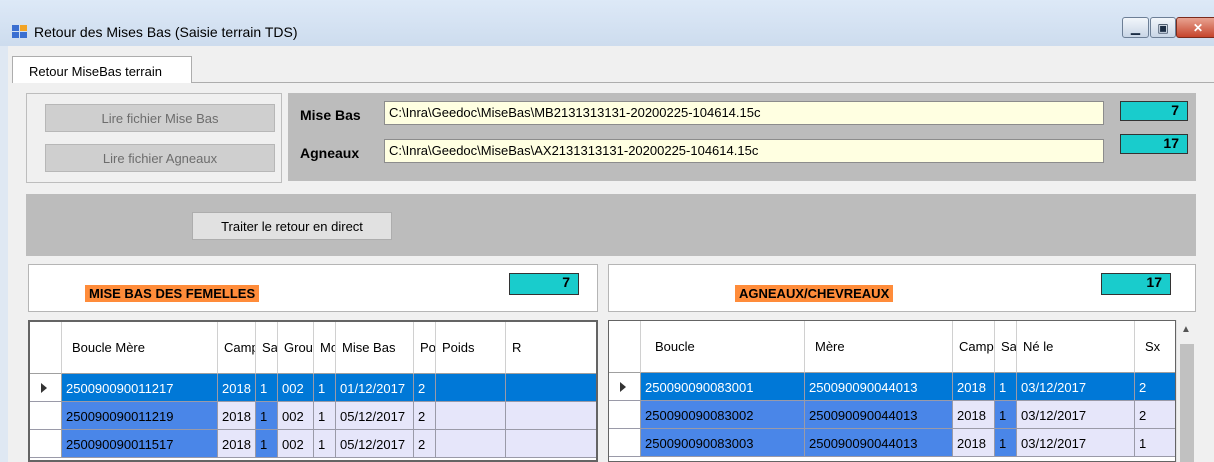 The height and width of the screenshot is (462, 1214). What do you see at coordinates (1155, 443) in the screenshot?
I see `cell-sexe: 1` at bounding box center [1155, 443].